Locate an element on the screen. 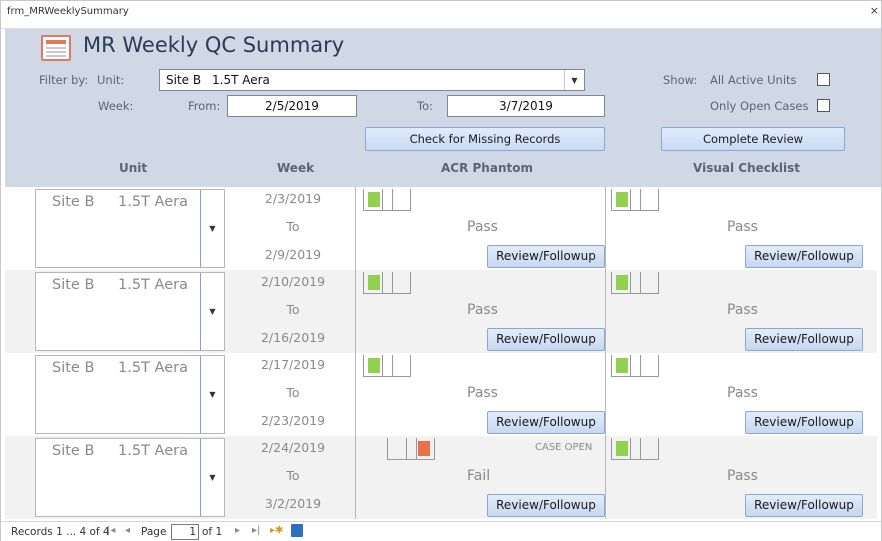  complete-review-button: Complete Review is located at coordinates (753, 139).